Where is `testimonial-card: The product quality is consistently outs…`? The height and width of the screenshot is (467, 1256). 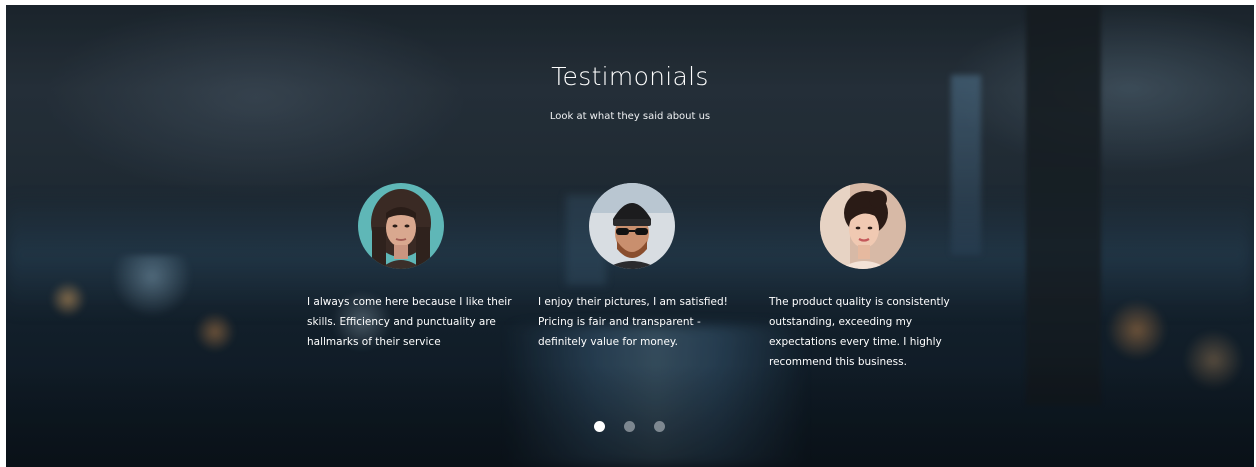
testimonial-card: The product quality is consistently outs… is located at coordinates (874, 277).